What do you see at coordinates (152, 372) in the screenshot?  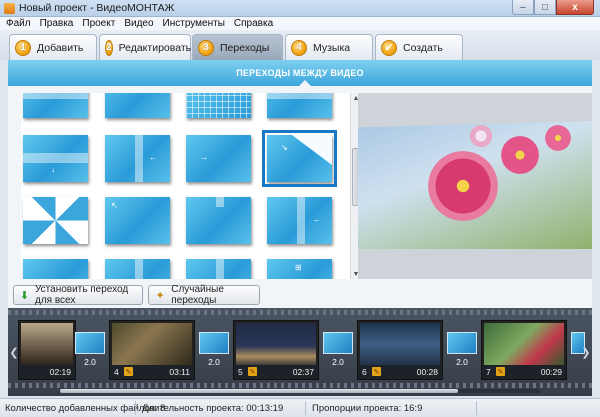 I see `clip-footer: 4 ✎ 03:11` at bounding box center [152, 372].